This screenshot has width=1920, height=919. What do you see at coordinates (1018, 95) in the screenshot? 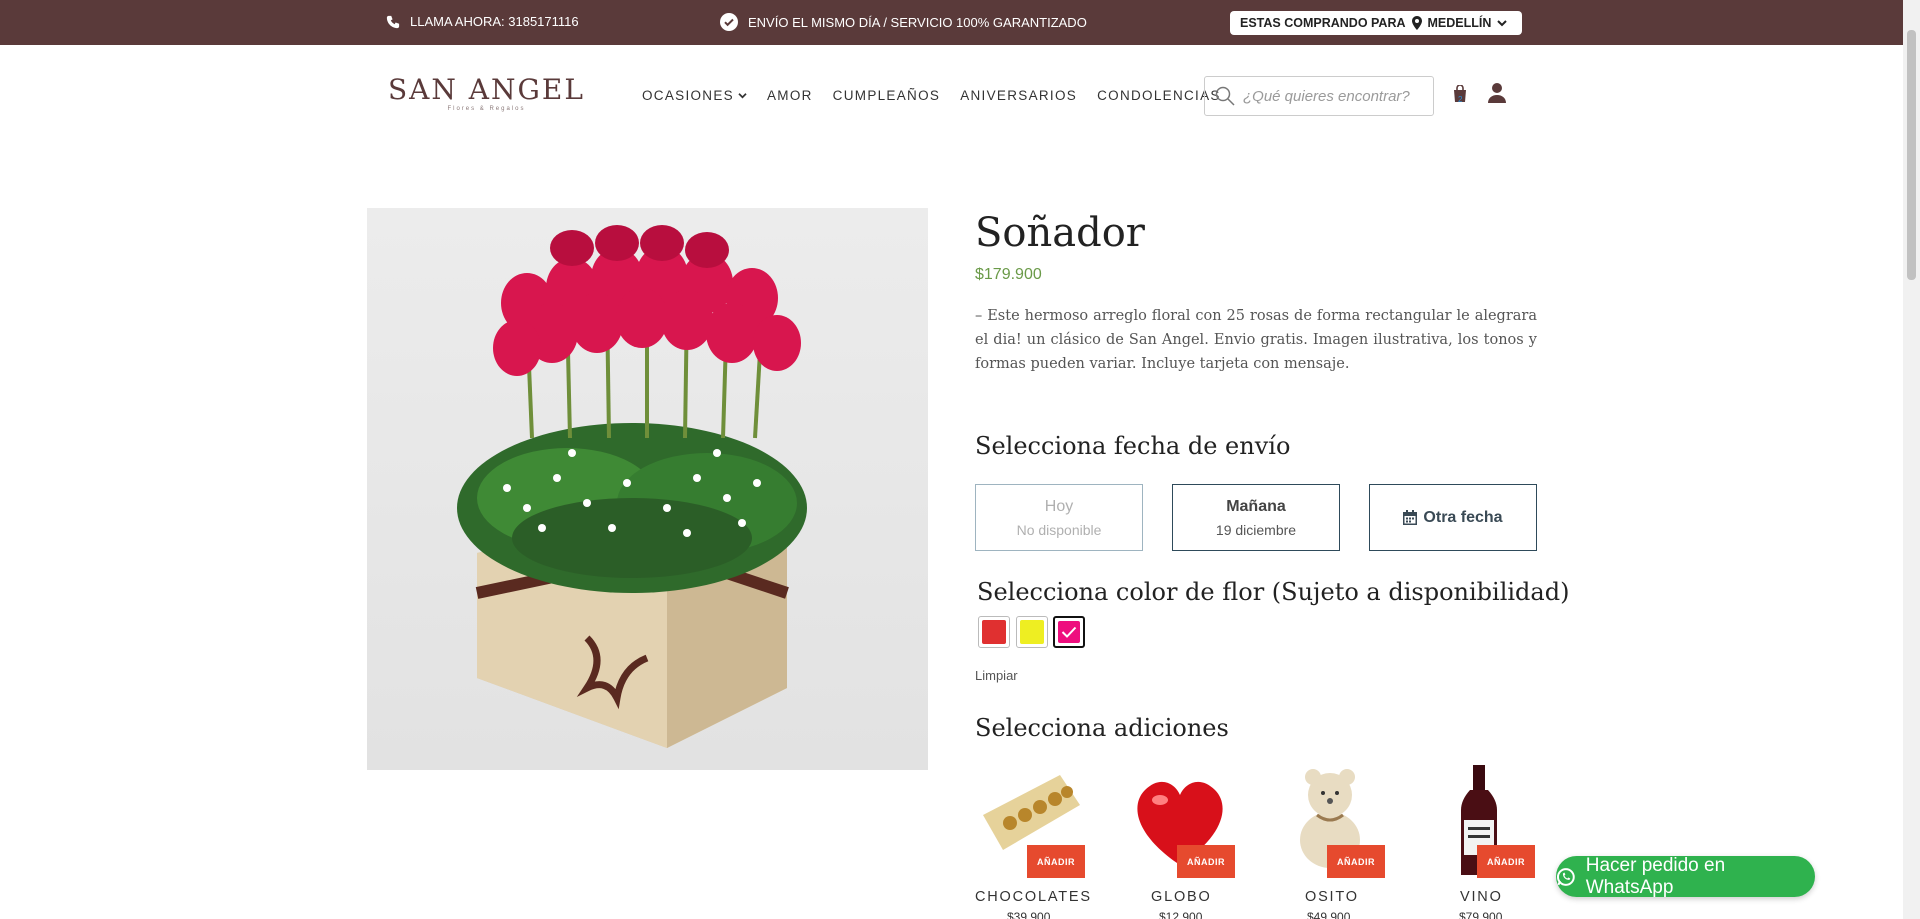
I see `nav-item-aniversarios: ANIVERSARIOS` at bounding box center [1018, 95].